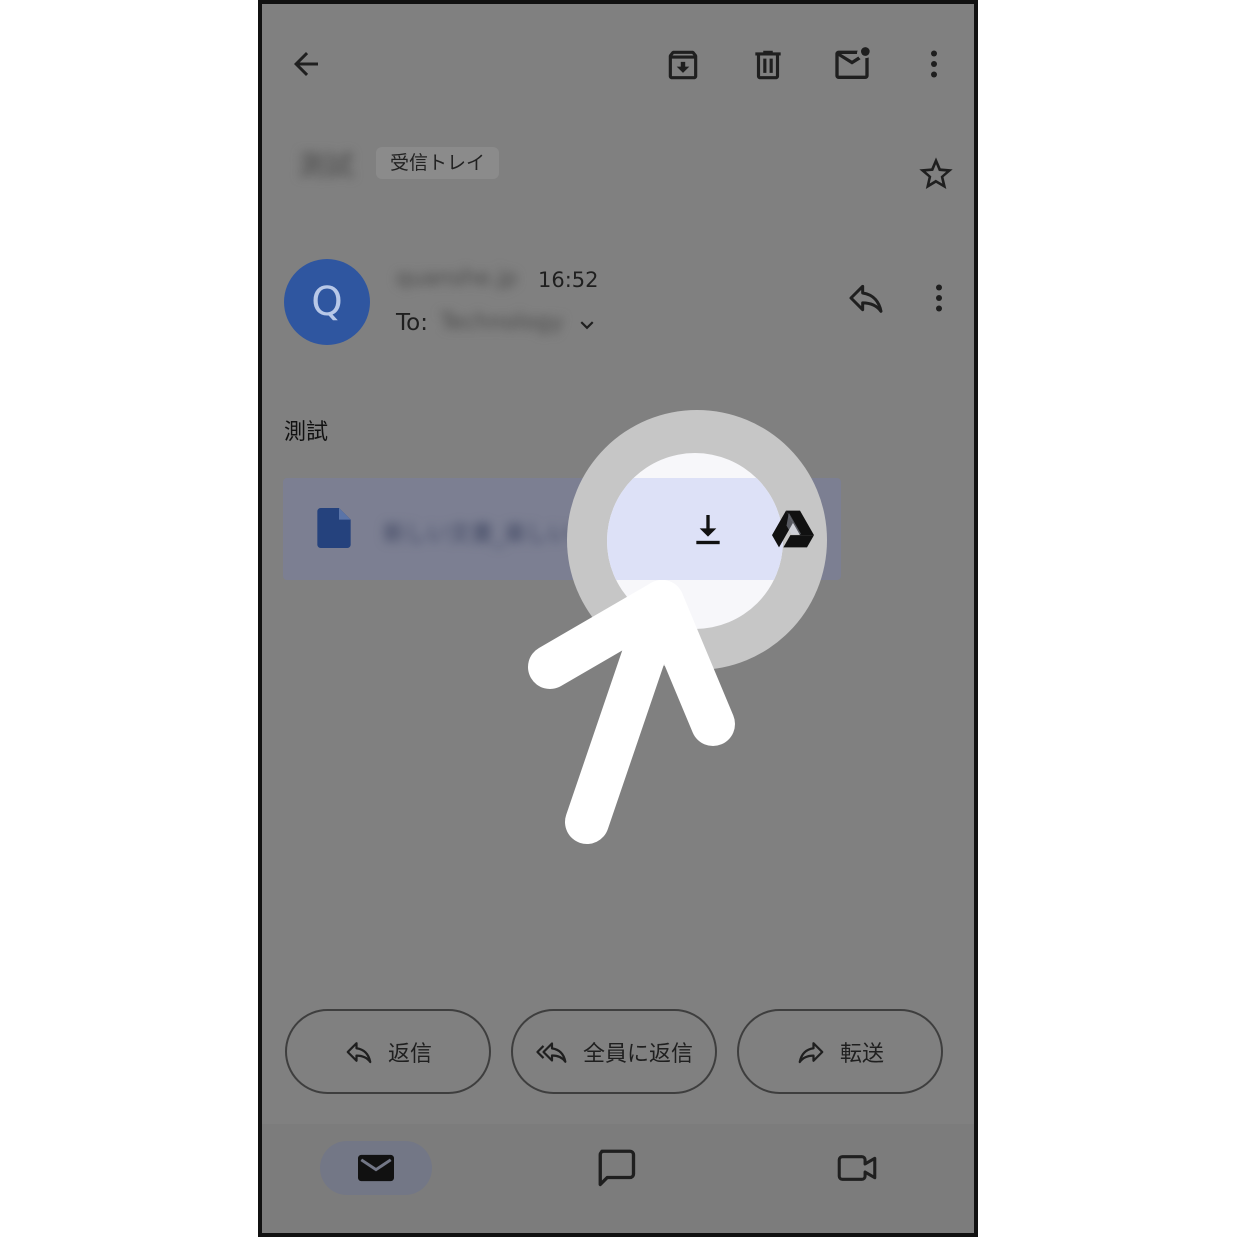 This screenshot has width=1236, height=1237. Describe the element at coordinates (502, 322) in the screenshot. I see `recipient-name: Technology` at that location.